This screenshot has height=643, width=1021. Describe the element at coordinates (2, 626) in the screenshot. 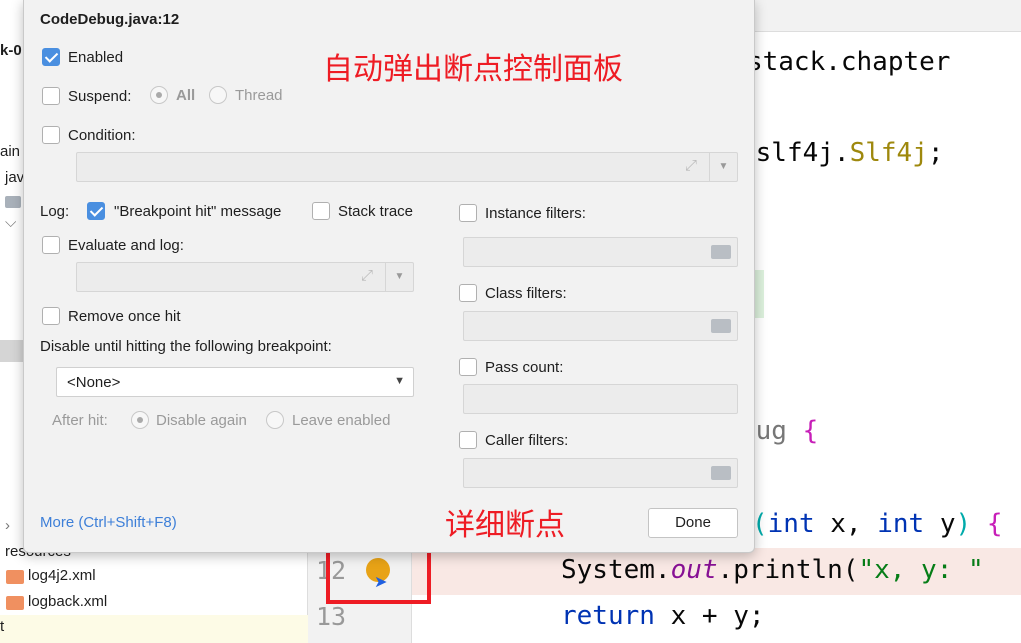

I see `tree-item: t` at that location.